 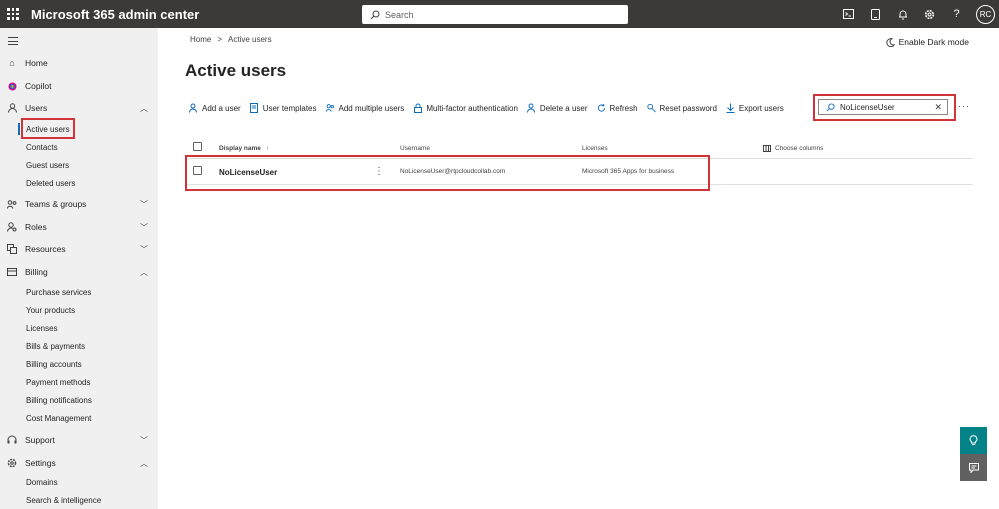 What do you see at coordinates (193, 108) in the screenshot?
I see `add-person-icon` at bounding box center [193, 108].